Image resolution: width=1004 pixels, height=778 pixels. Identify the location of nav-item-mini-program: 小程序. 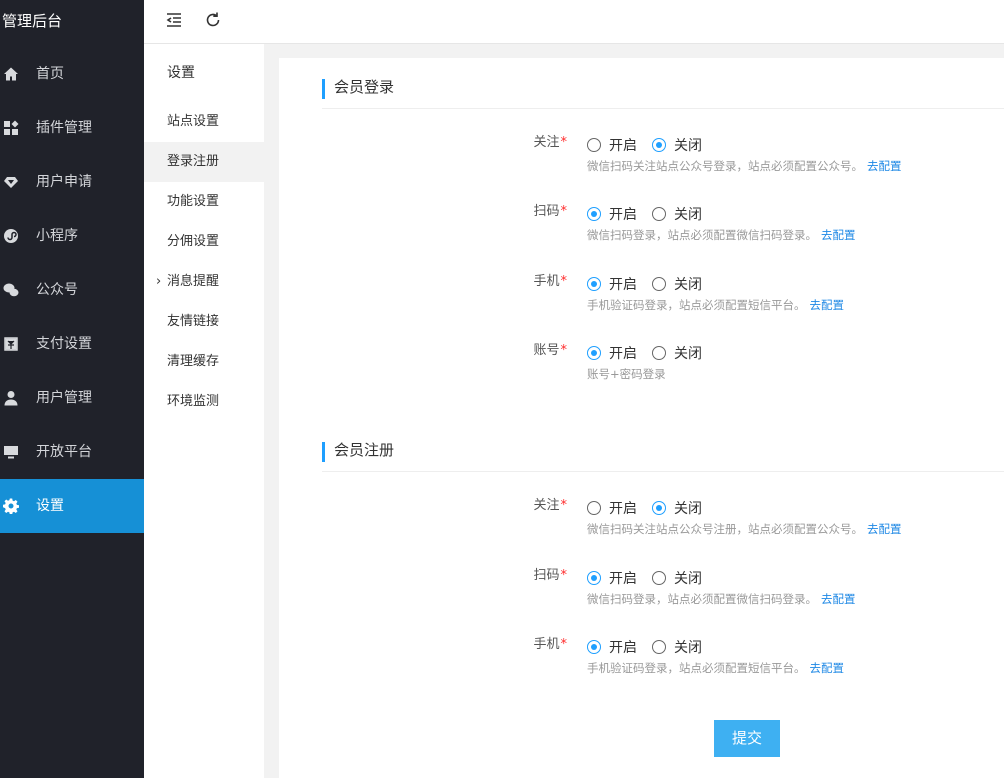
(72, 236).